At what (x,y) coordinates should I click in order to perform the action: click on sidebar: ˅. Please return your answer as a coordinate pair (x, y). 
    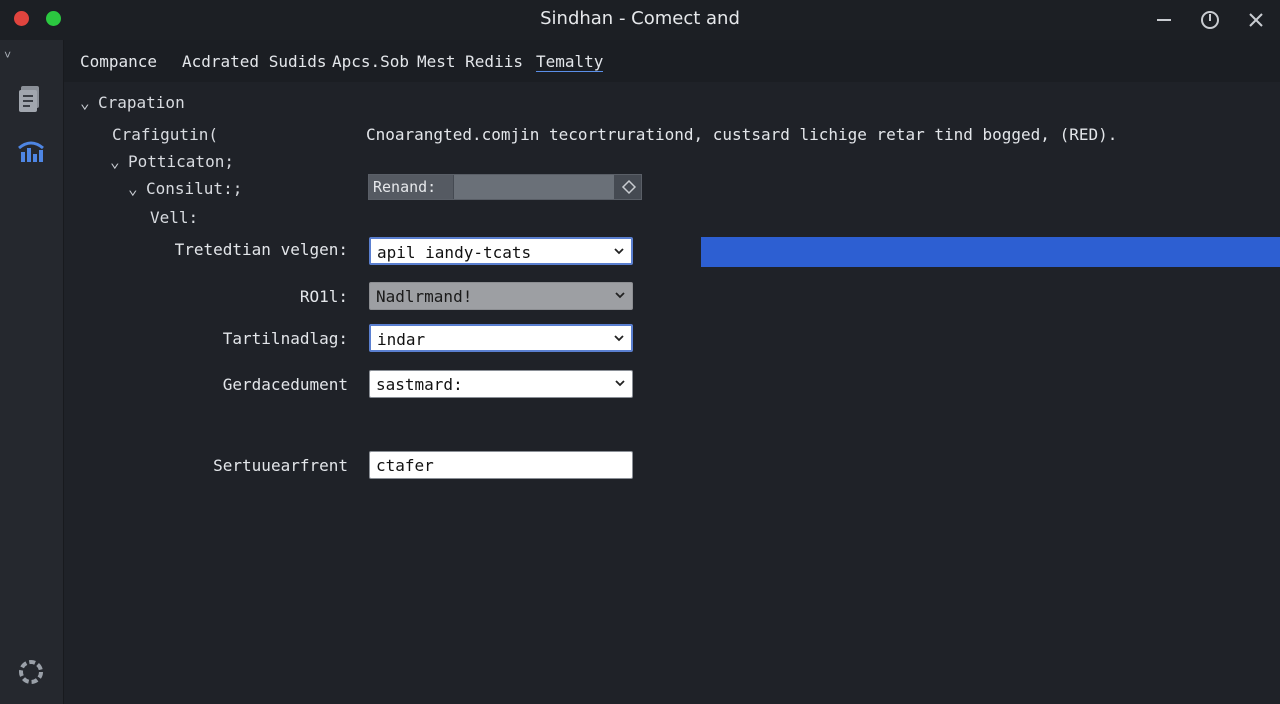
    Looking at the image, I should click on (32, 372).